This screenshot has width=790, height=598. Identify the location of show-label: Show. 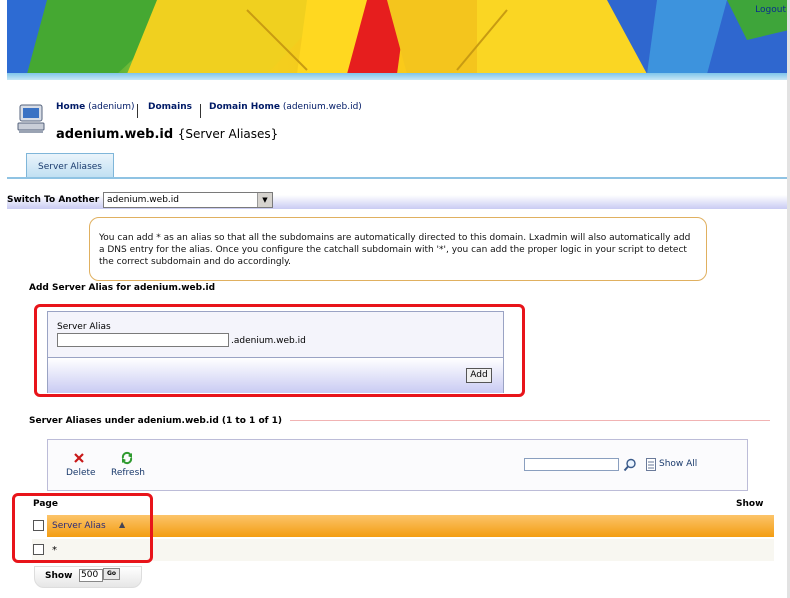
(750, 504).